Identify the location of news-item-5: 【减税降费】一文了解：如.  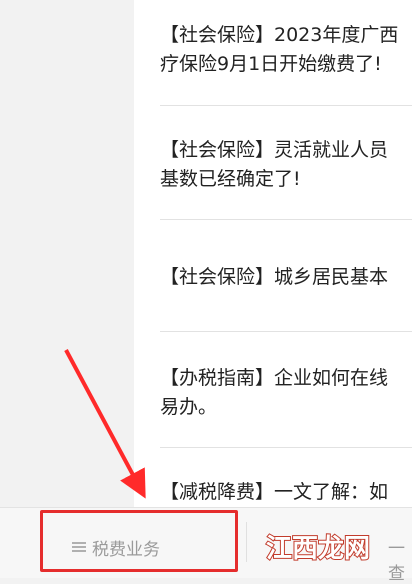
(286, 492).